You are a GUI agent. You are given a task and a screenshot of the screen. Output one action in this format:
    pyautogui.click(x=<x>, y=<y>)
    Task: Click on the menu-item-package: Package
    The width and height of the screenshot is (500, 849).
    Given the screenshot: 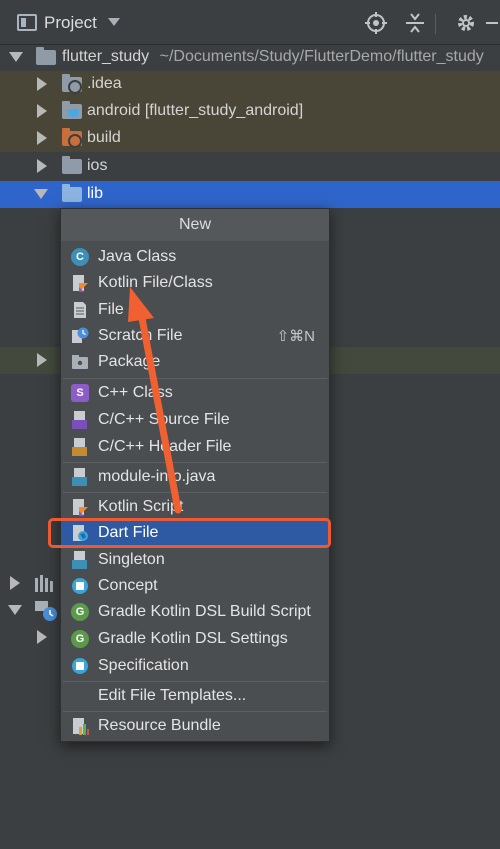 What is the action you would take?
    pyautogui.click(x=195, y=362)
    